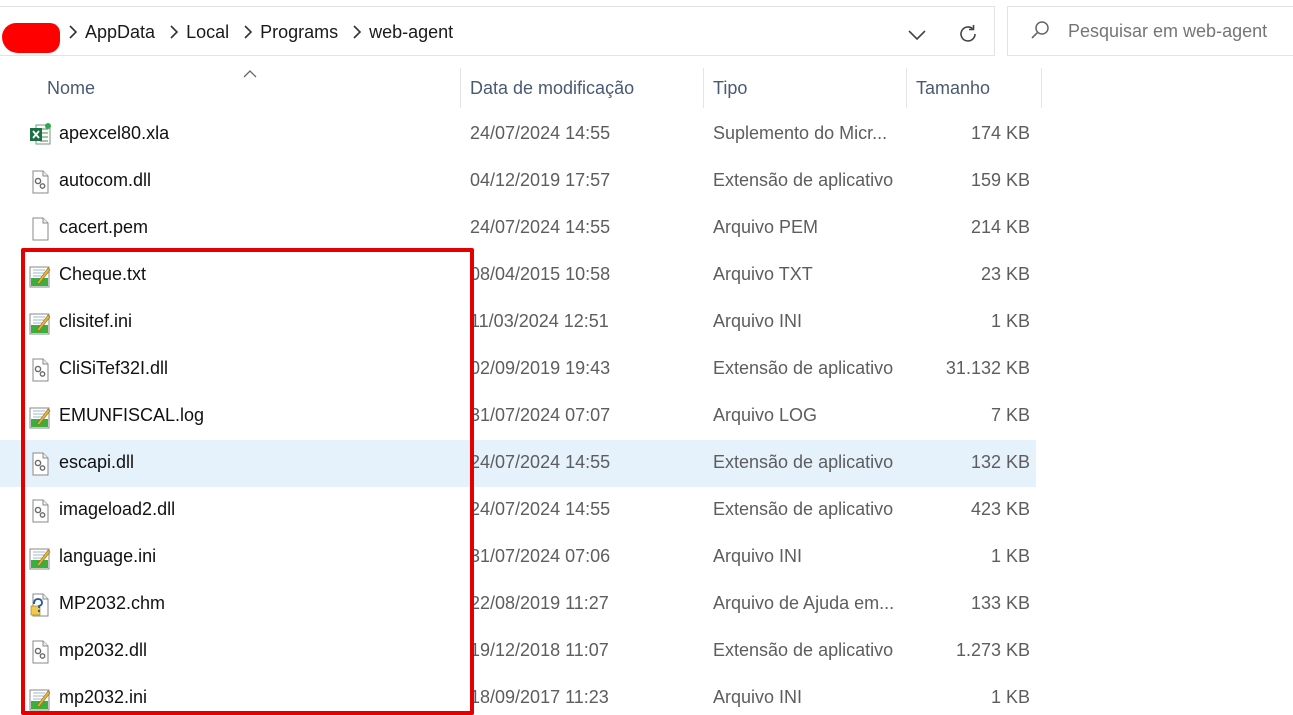  Describe the element at coordinates (539, 321) in the screenshot. I see `file-date: 11/03/2024 12:51` at that location.